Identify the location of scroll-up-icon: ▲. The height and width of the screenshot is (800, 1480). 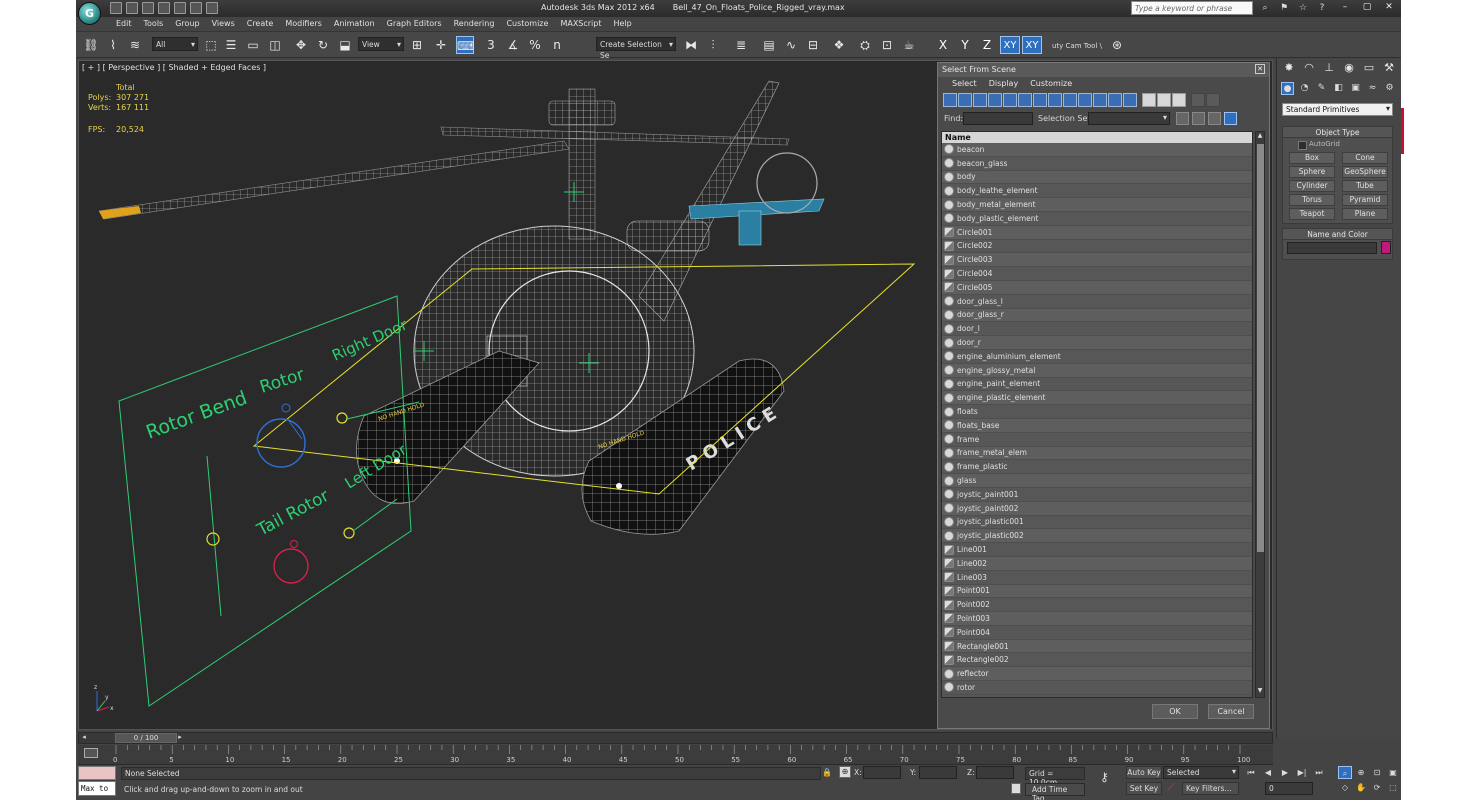
(1260, 137).